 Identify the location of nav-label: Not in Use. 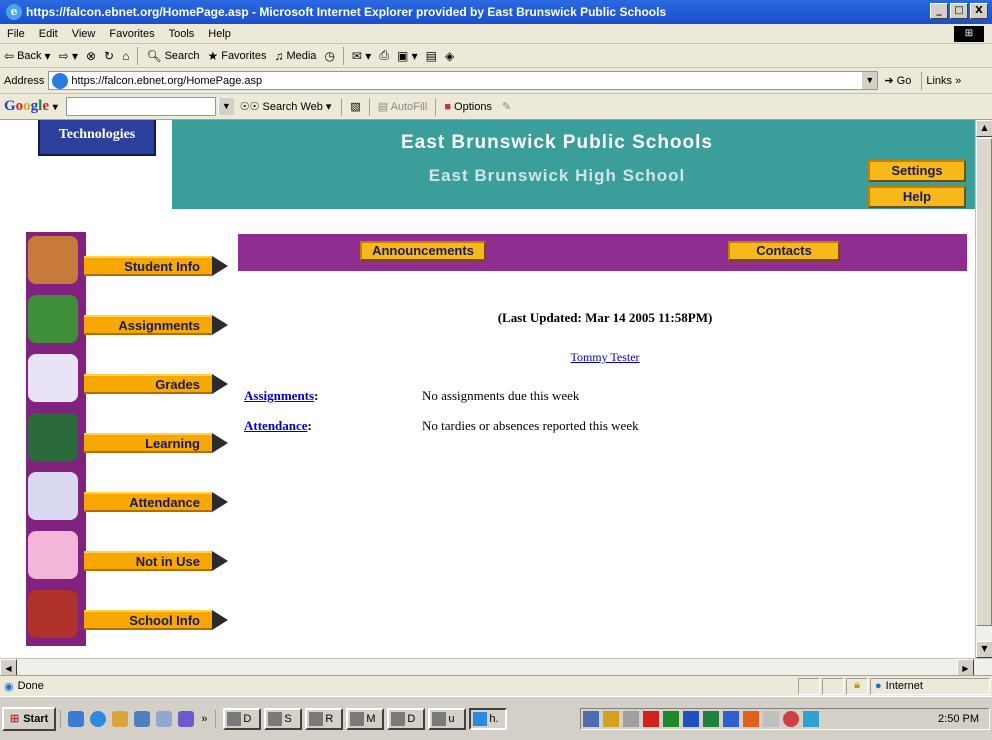
(167, 561).